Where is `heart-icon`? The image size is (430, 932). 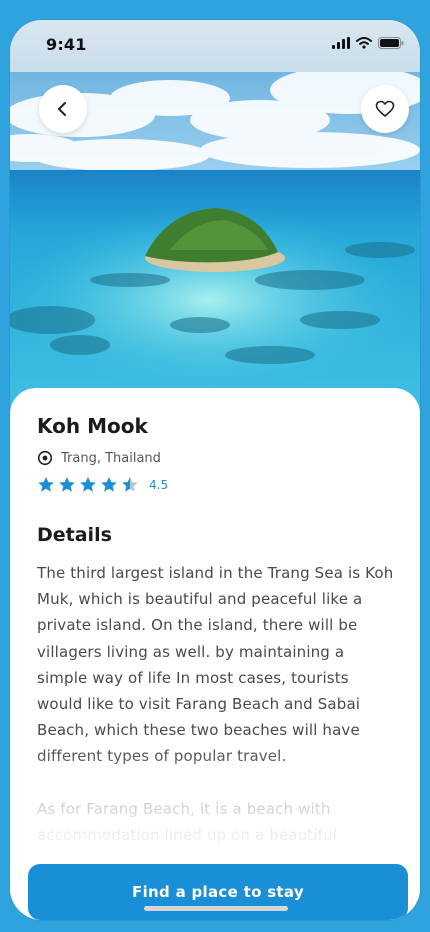 heart-icon is located at coordinates (385, 108).